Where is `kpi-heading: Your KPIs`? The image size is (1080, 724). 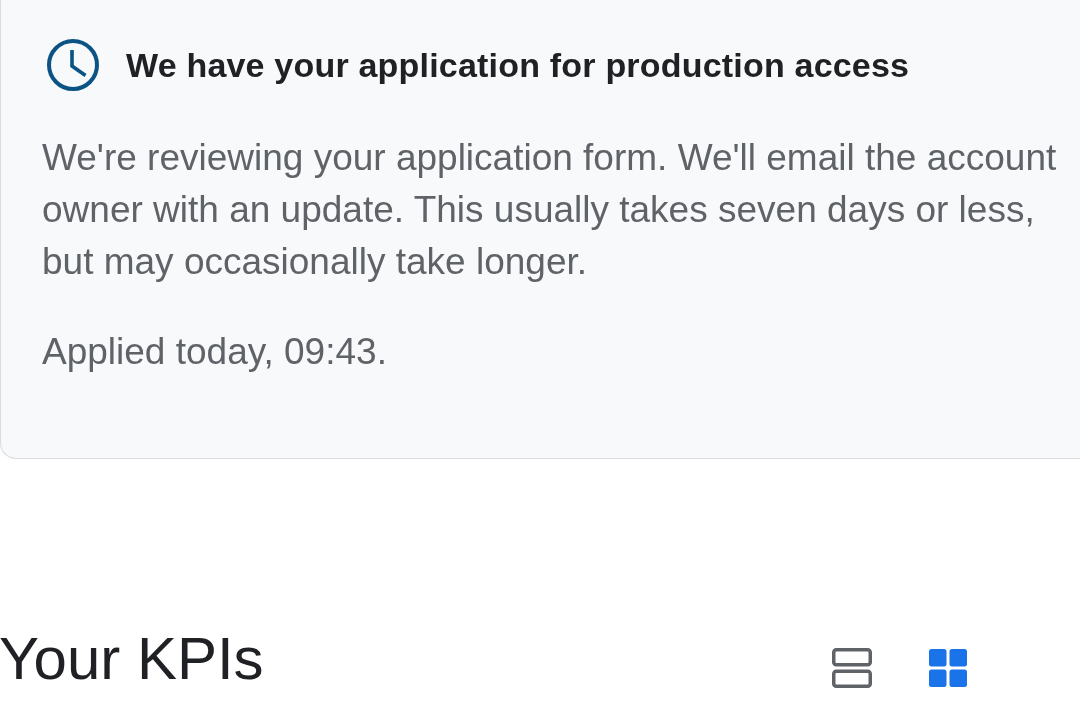 kpi-heading: Your KPIs is located at coordinates (132, 659).